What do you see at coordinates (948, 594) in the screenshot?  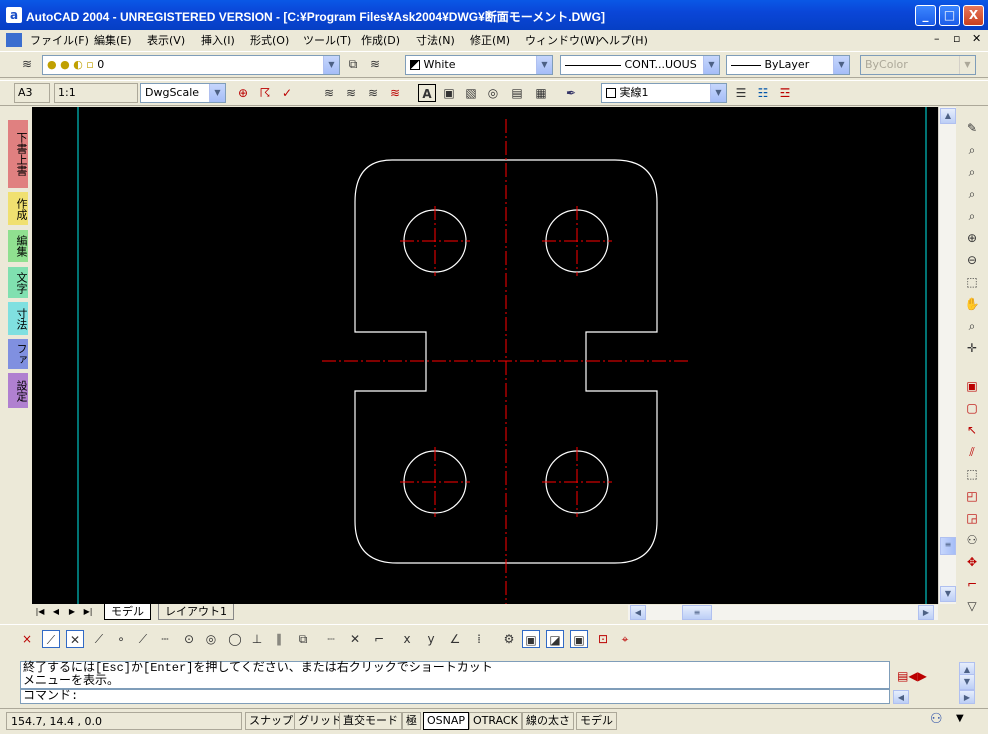 I see `scroll-down-icon: ▼` at bounding box center [948, 594].